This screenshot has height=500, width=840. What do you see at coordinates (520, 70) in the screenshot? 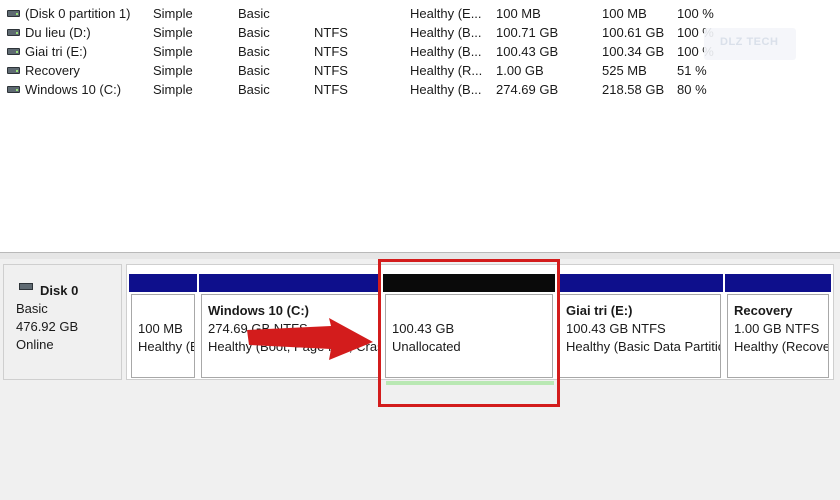
I see `volume-capacity: 1.00 GB` at bounding box center [520, 70].